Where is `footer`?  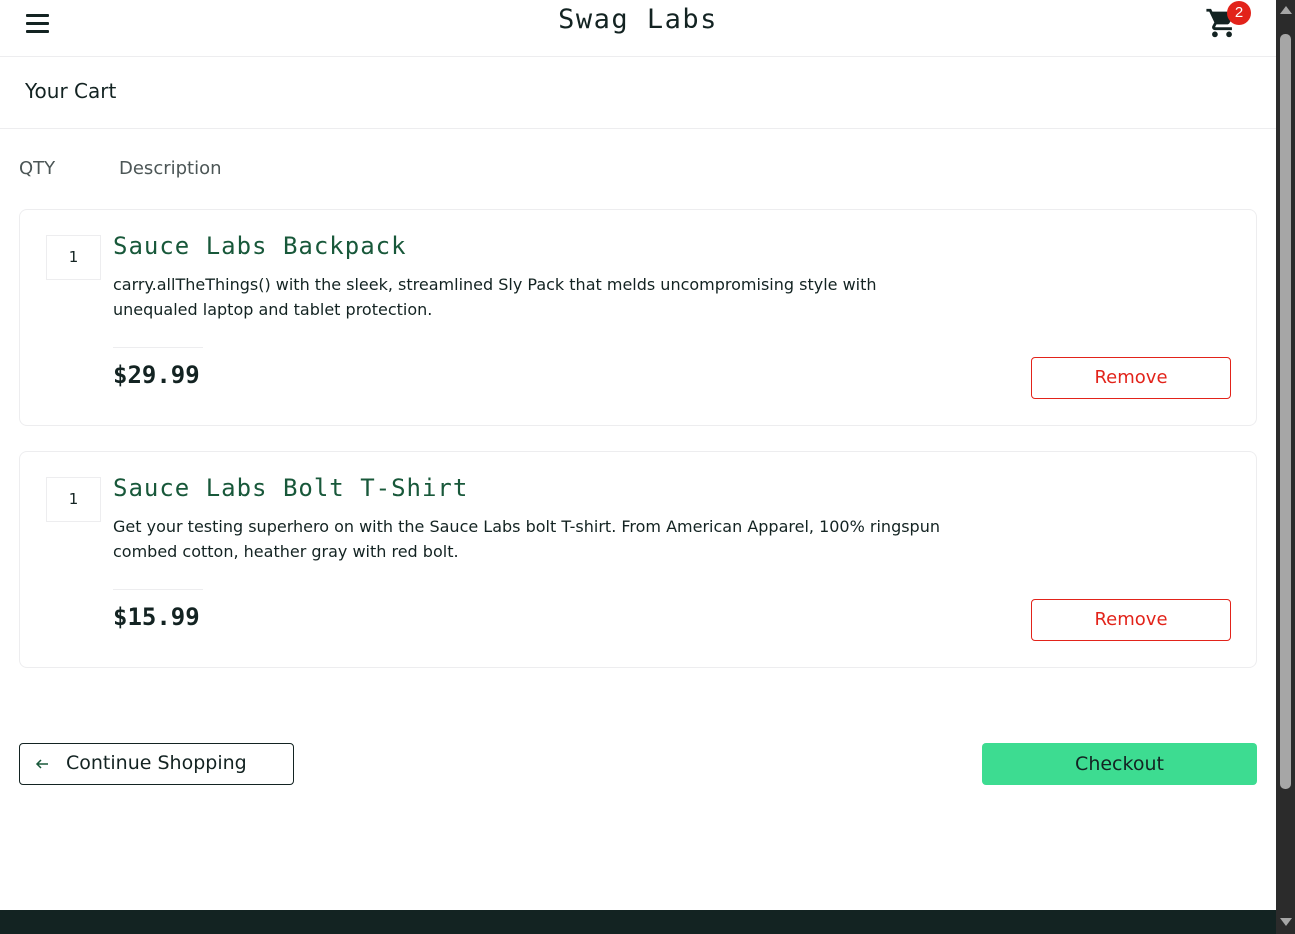
footer is located at coordinates (638, 922).